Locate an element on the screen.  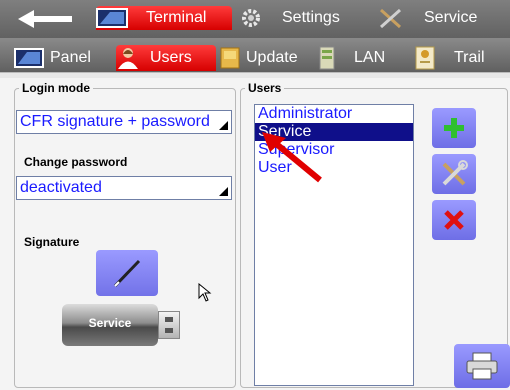
tab-panel: Panel is located at coordinates (64, 58).